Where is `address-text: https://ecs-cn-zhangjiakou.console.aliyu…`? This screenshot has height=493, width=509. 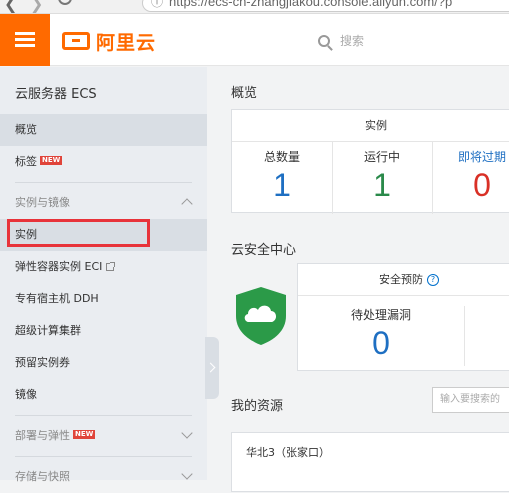
address-text: https://ecs-cn-zhangjiakou.console.aliyu… is located at coordinates (311, 4).